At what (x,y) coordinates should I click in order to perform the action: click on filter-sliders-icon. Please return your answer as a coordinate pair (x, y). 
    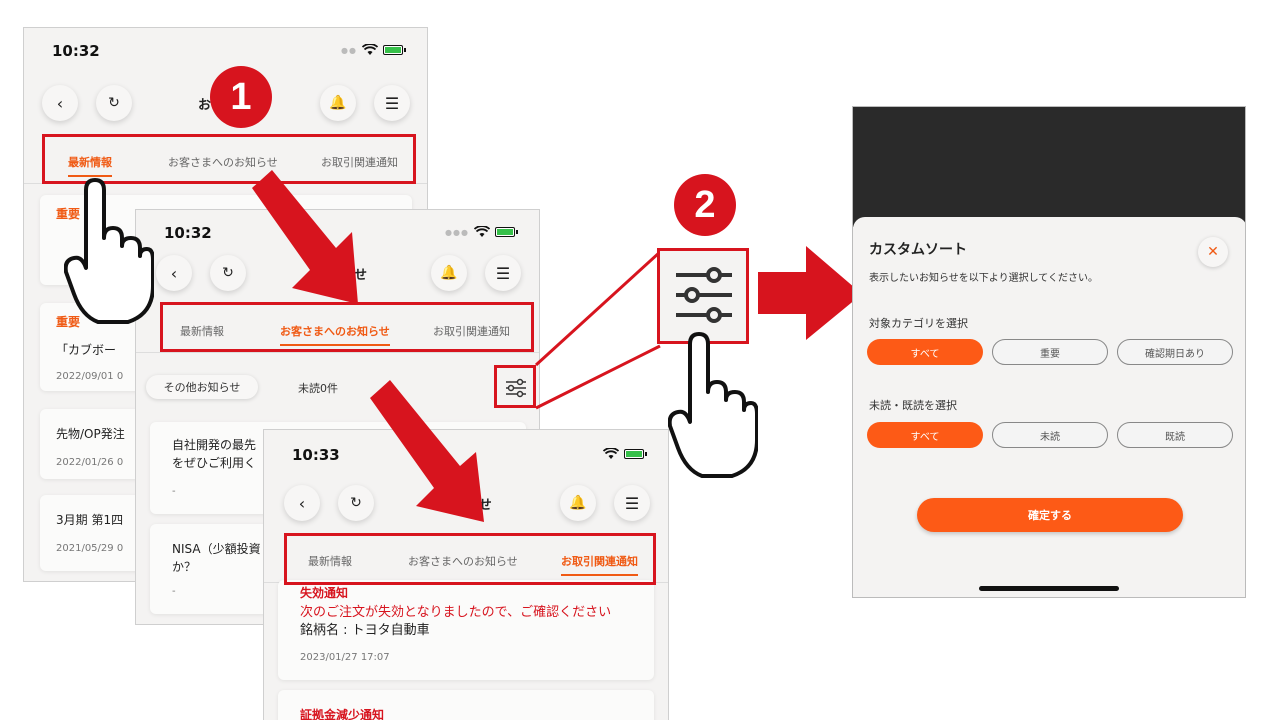
    Looking at the image, I should click on (704, 295).